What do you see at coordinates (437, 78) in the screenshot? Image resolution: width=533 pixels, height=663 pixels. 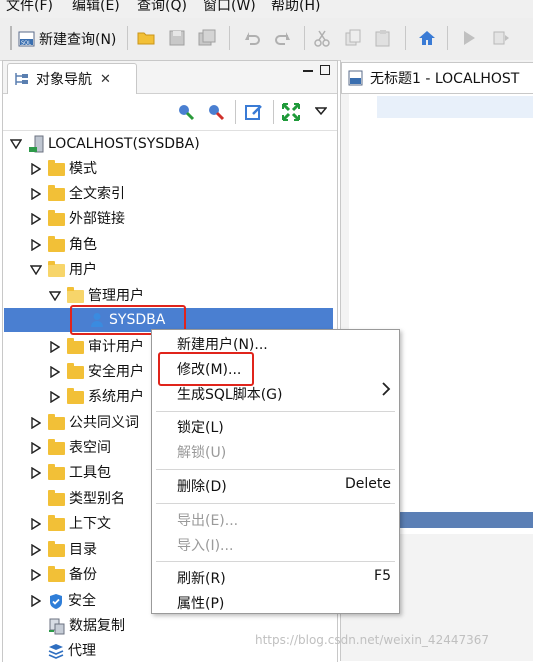 I see `tab-untitled-editor: 无标题1 - LOCALHOST` at bounding box center [437, 78].